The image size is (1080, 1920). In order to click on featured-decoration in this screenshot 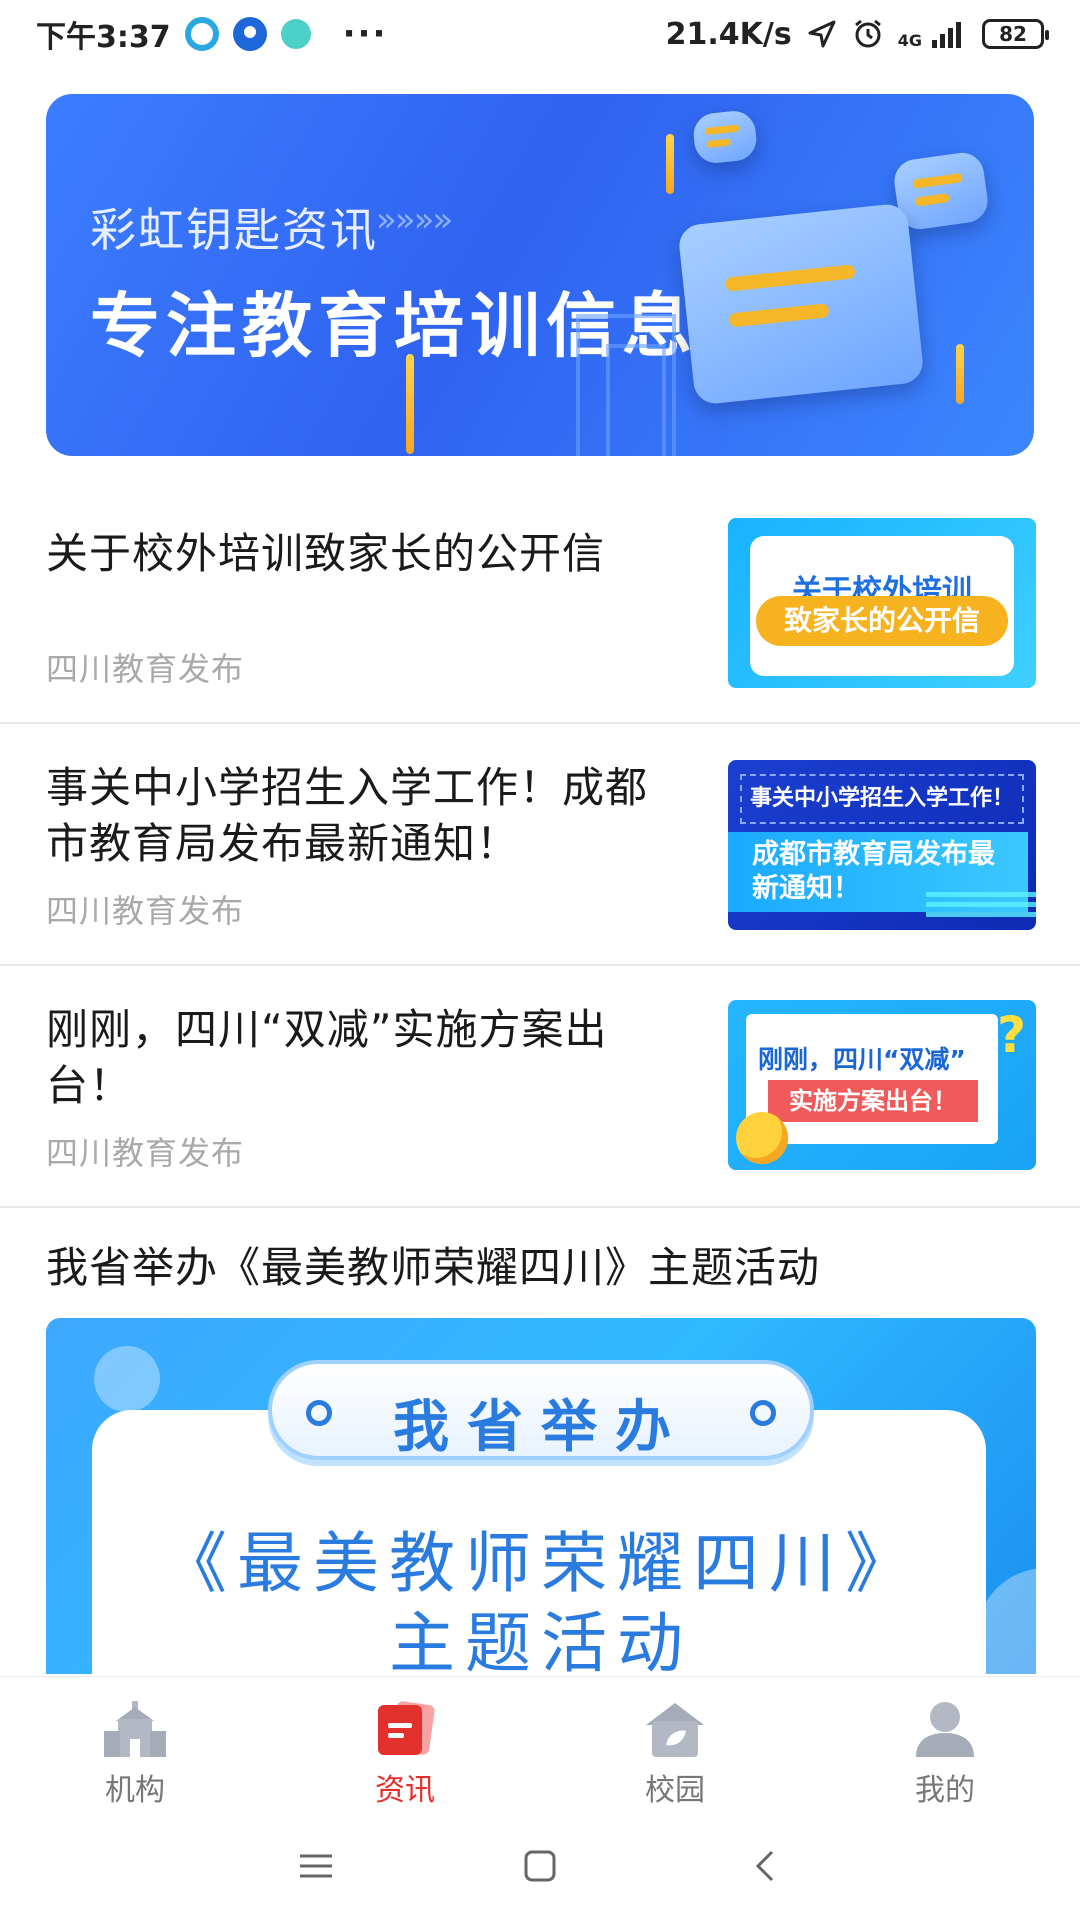, I will do `click(127, 1379)`.